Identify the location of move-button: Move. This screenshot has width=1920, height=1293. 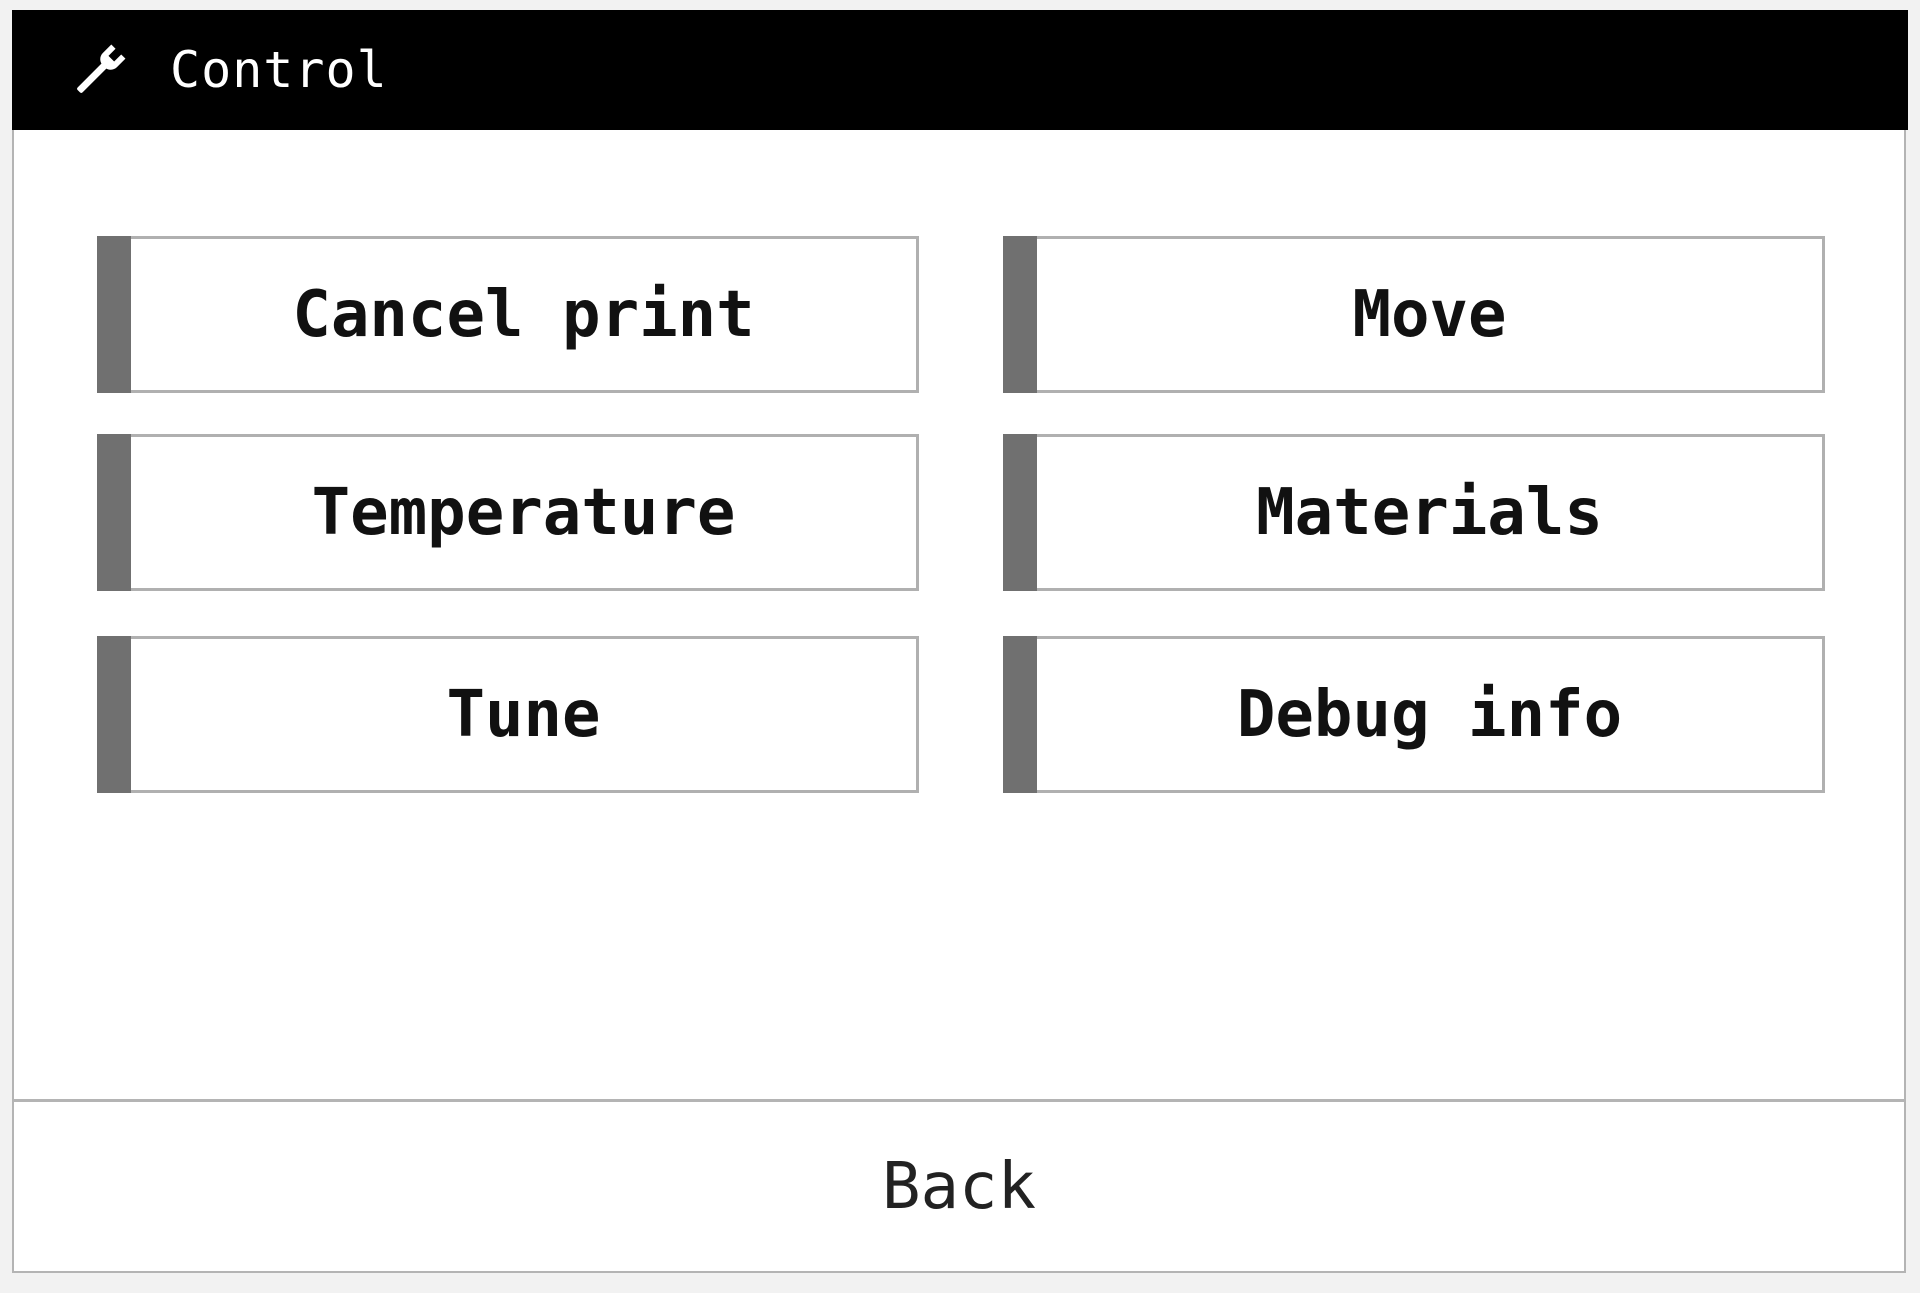
(1414, 314).